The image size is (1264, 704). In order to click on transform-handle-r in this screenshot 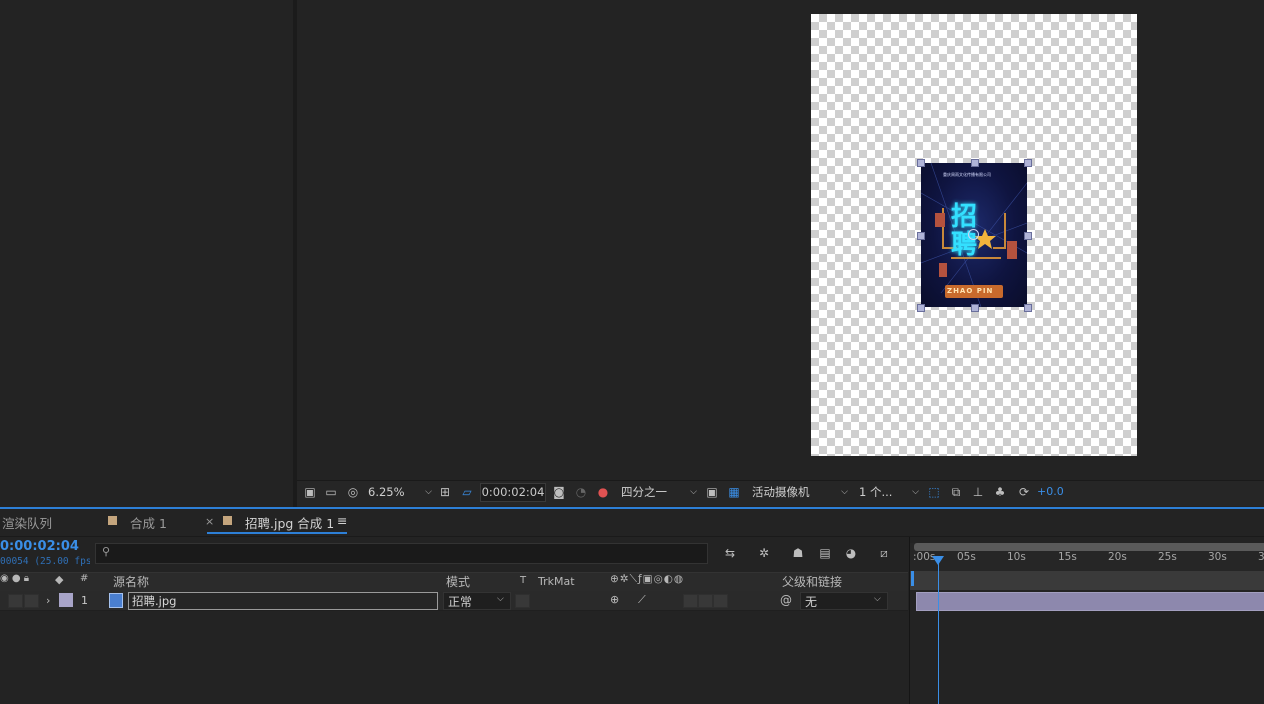, I will do `click(1028, 236)`.